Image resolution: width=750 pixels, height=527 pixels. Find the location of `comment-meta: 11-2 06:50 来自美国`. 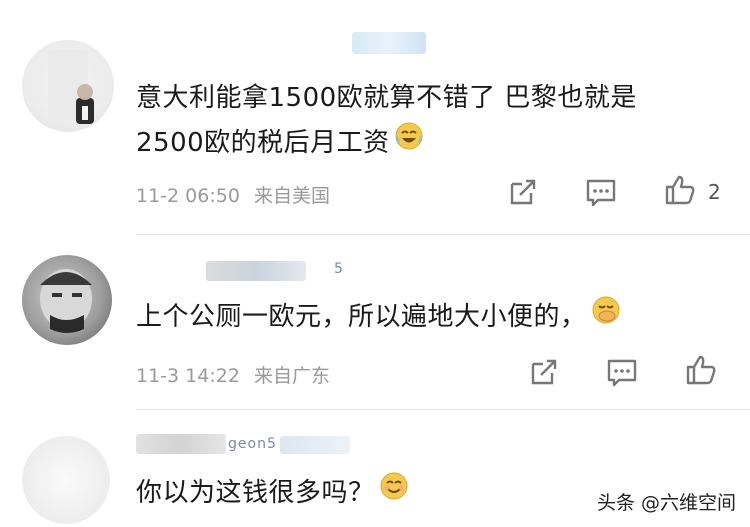

comment-meta: 11-2 06:50 来自美国 is located at coordinates (233, 194).